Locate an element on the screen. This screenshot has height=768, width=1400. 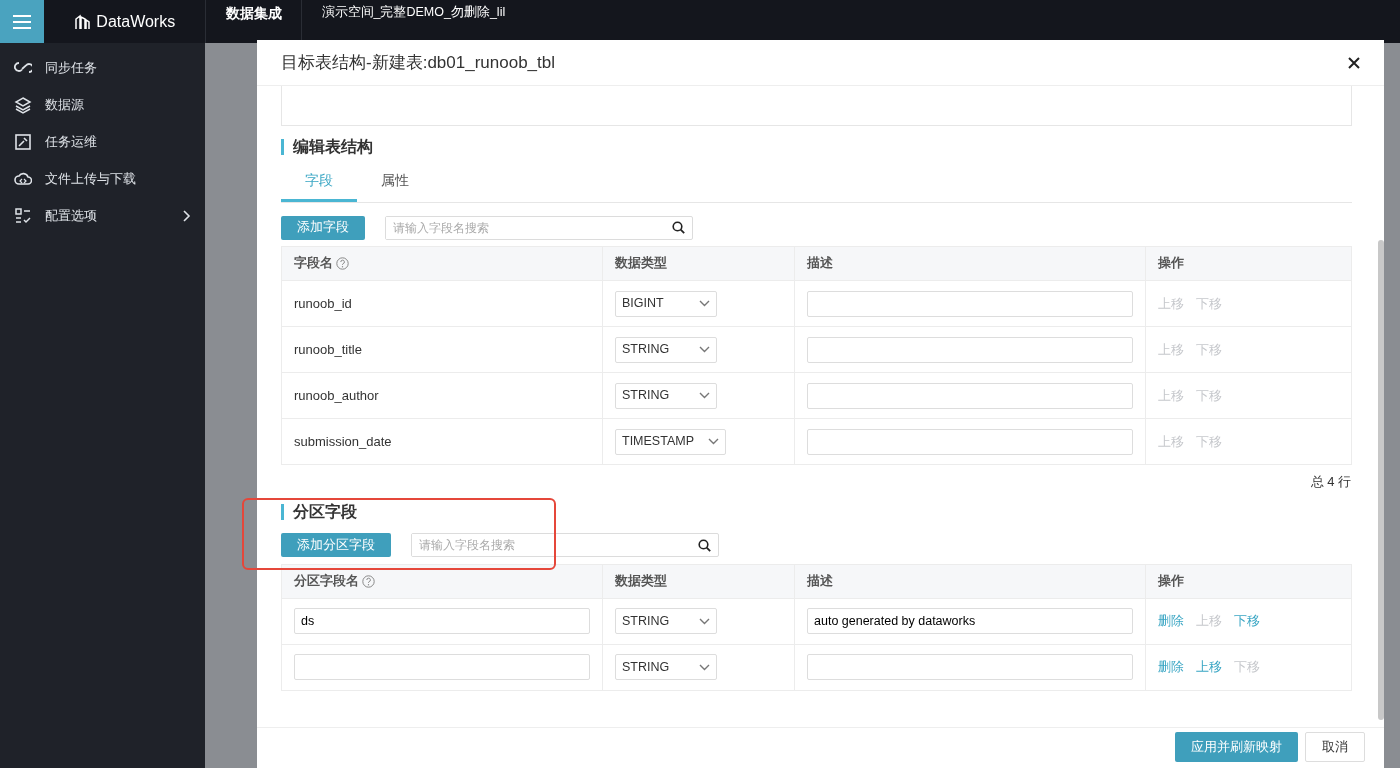
layers-icon is located at coordinates (23, 105).